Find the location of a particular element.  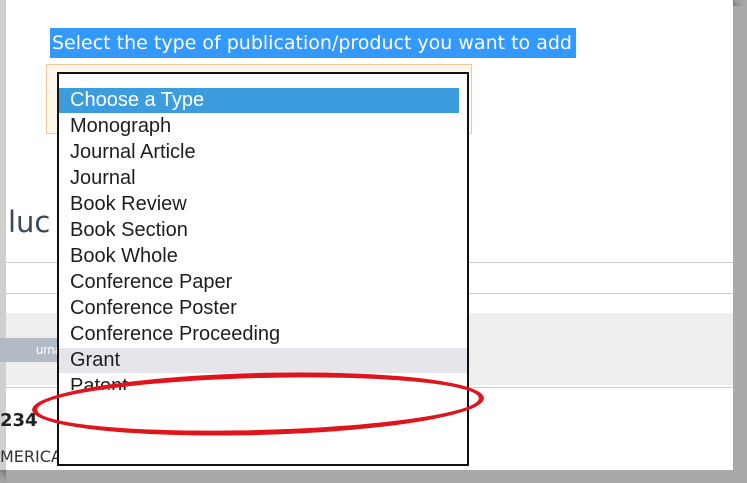

record-number-fragment: 234 is located at coordinates (19, 420).